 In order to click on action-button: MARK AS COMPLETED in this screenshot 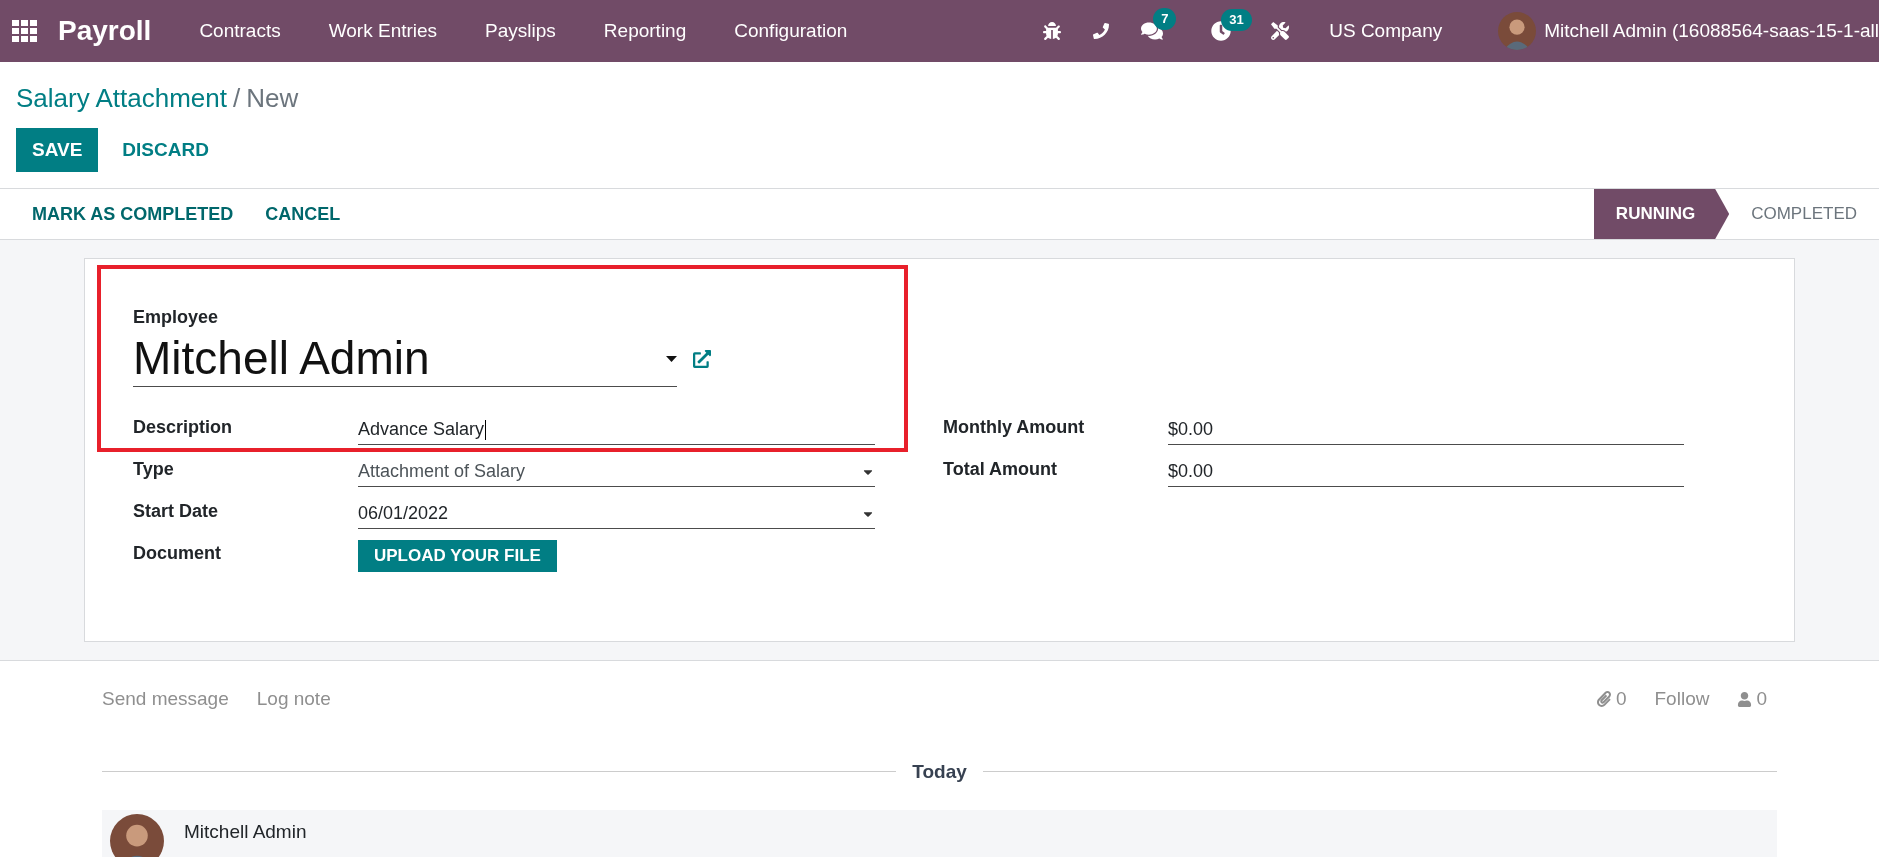, I will do `click(133, 214)`.